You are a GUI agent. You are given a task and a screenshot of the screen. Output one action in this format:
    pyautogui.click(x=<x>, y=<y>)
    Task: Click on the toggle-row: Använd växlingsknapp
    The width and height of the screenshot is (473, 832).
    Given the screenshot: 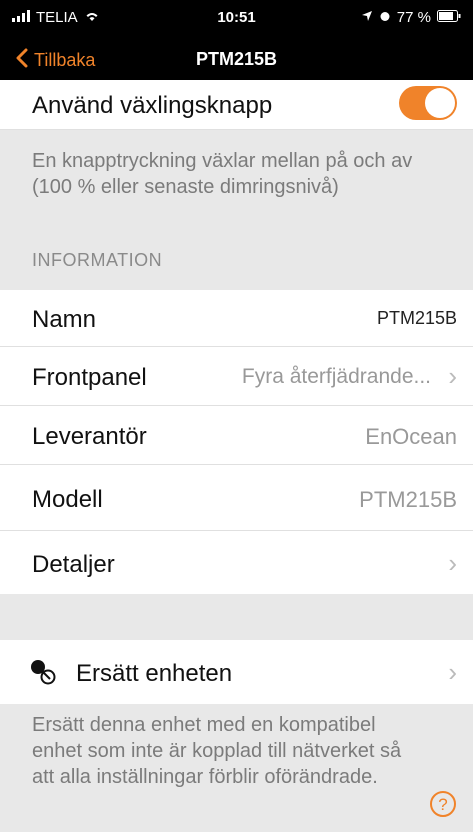 What is the action you would take?
    pyautogui.click(x=236, y=105)
    